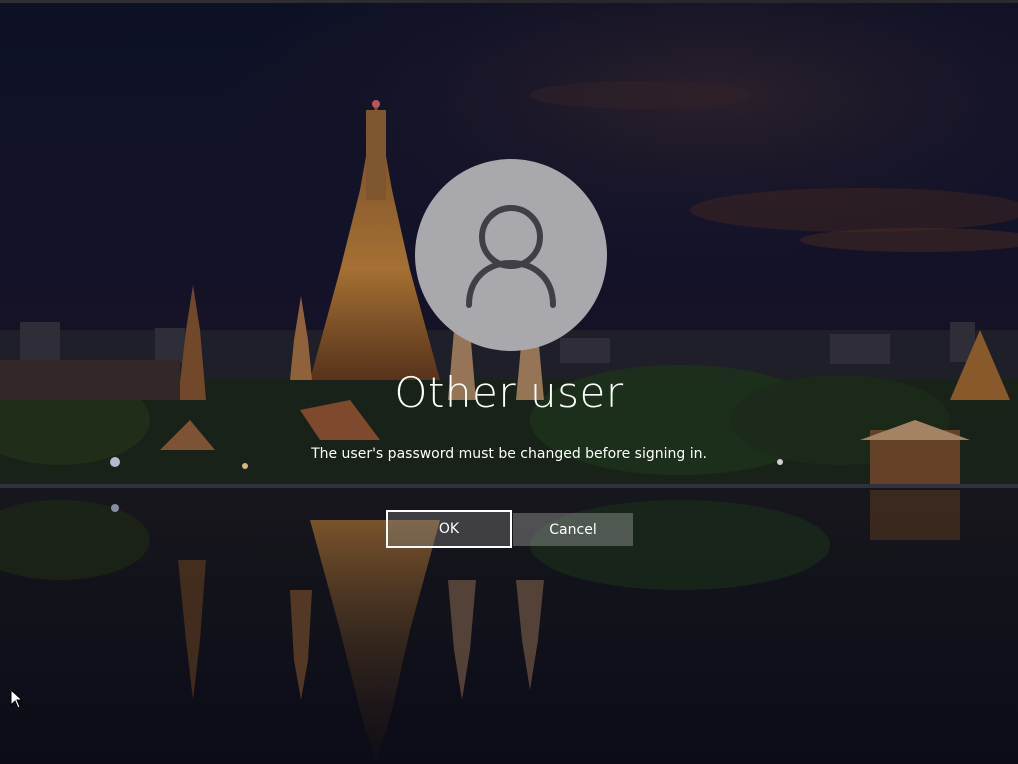  What do you see at coordinates (449, 529) in the screenshot?
I see `ok-button: OK` at bounding box center [449, 529].